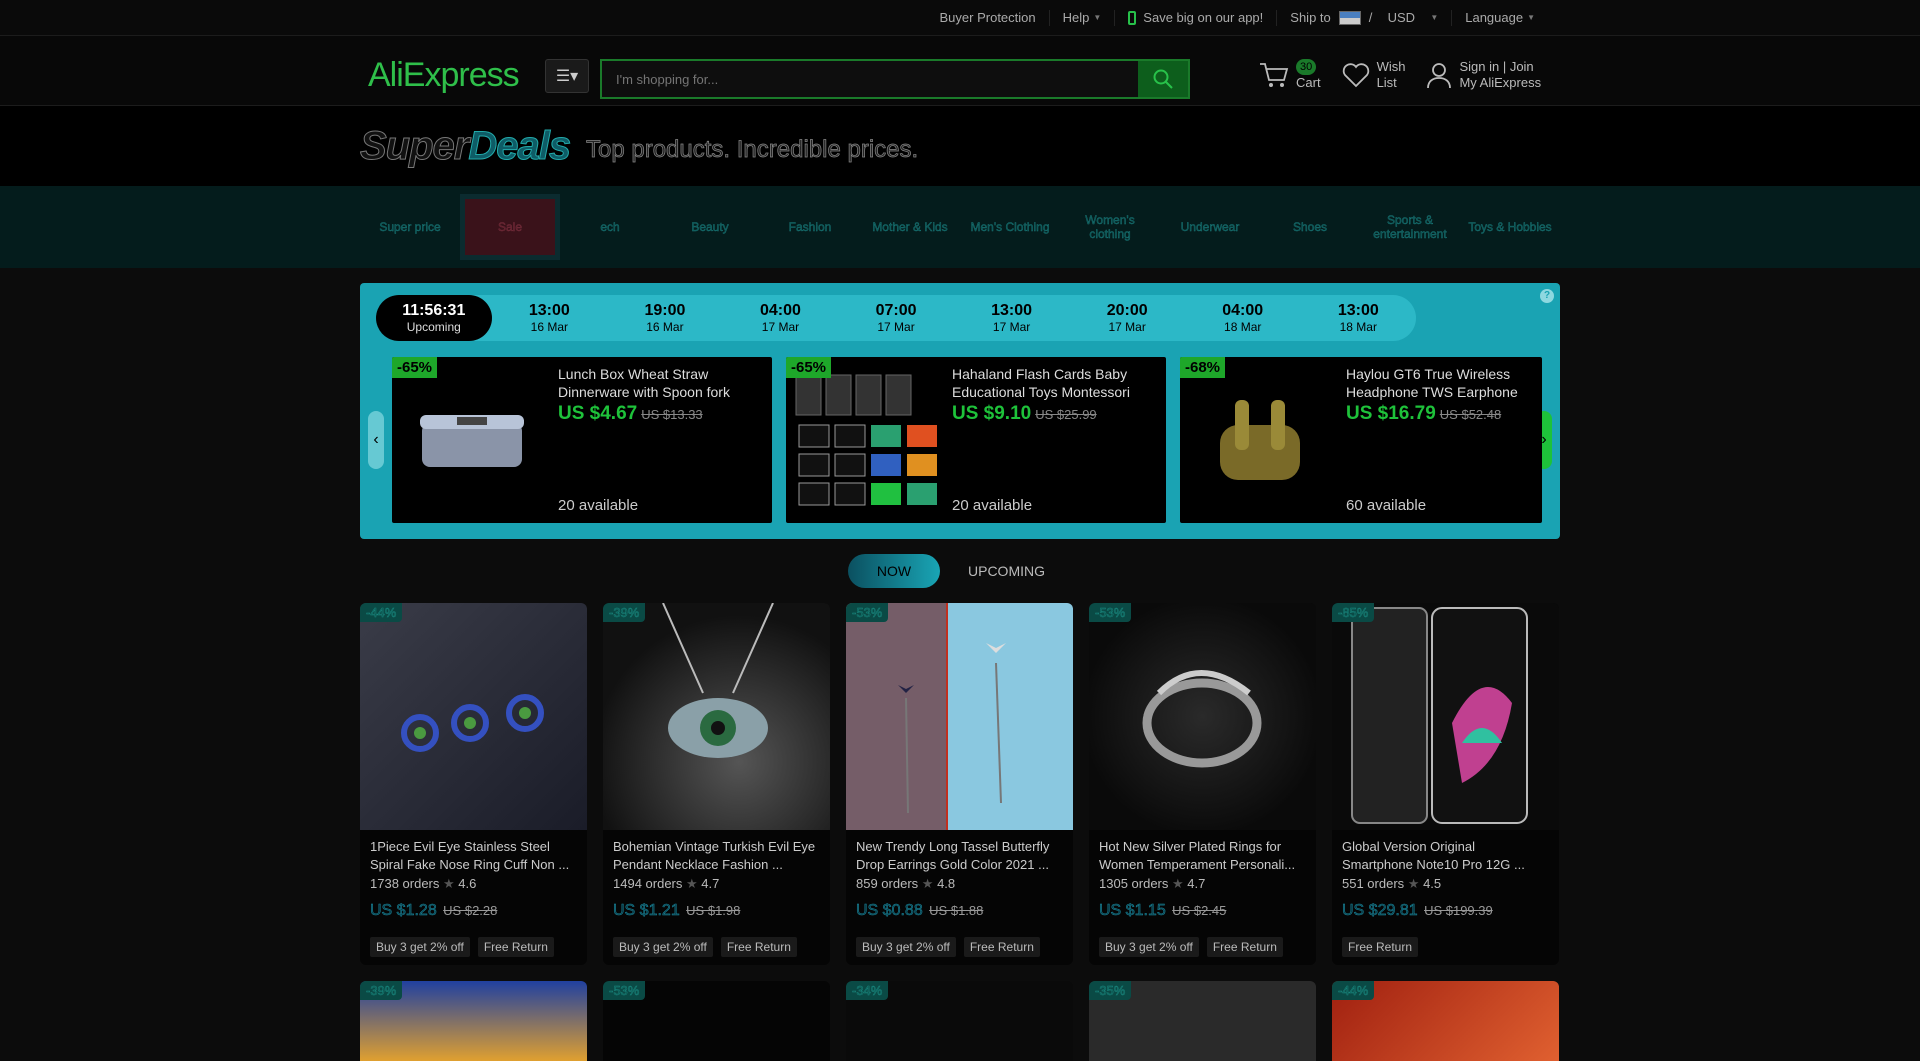 The width and height of the screenshot is (1920, 1061). I want to click on discount-badge: -65%, so click(415, 367).